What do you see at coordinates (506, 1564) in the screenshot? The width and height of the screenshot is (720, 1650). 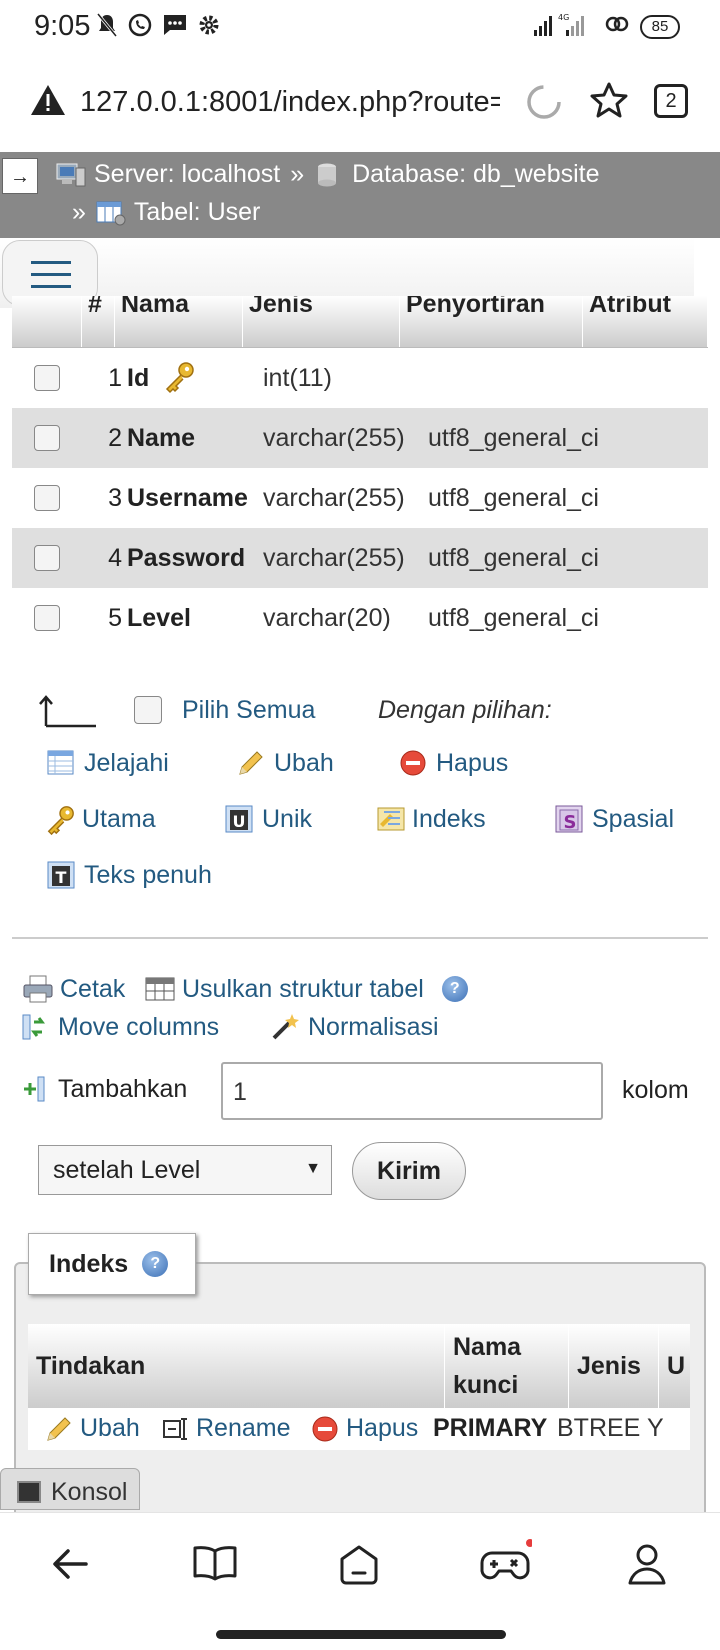 I see `game-controller-icon` at bounding box center [506, 1564].